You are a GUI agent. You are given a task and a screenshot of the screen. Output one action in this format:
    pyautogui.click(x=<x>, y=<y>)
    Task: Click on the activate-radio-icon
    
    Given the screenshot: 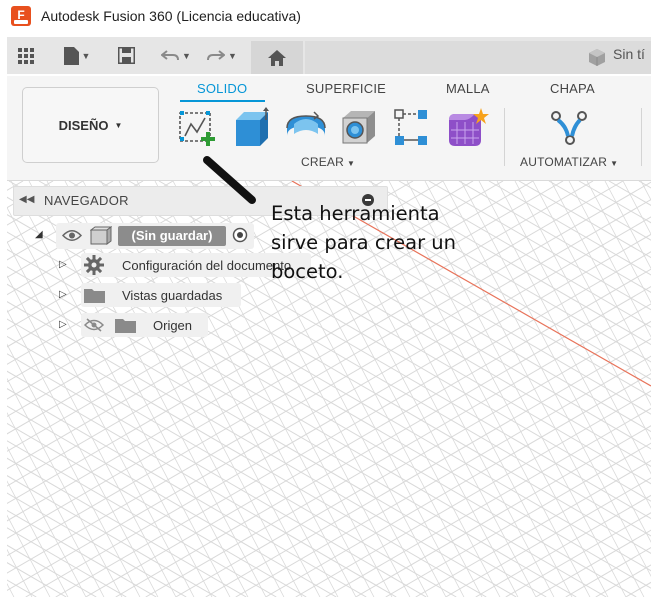 What is the action you would take?
    pyautogui.click(x=240, y=235)
    